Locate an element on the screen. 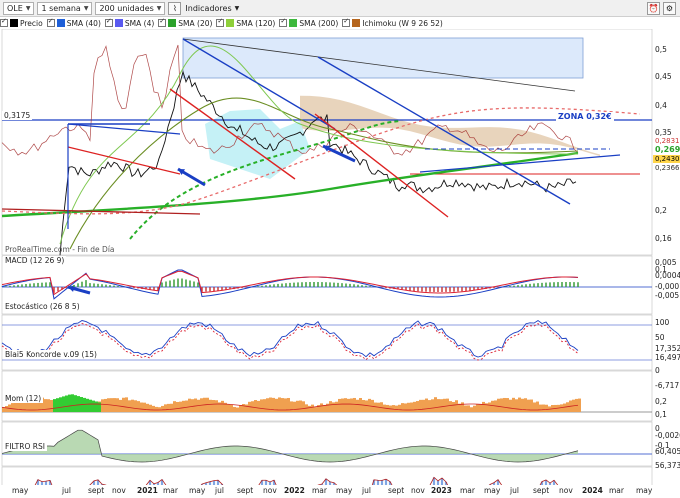 The image size is (680, 498). legend-item: SMA (20) is located at coordinates (185, 22).